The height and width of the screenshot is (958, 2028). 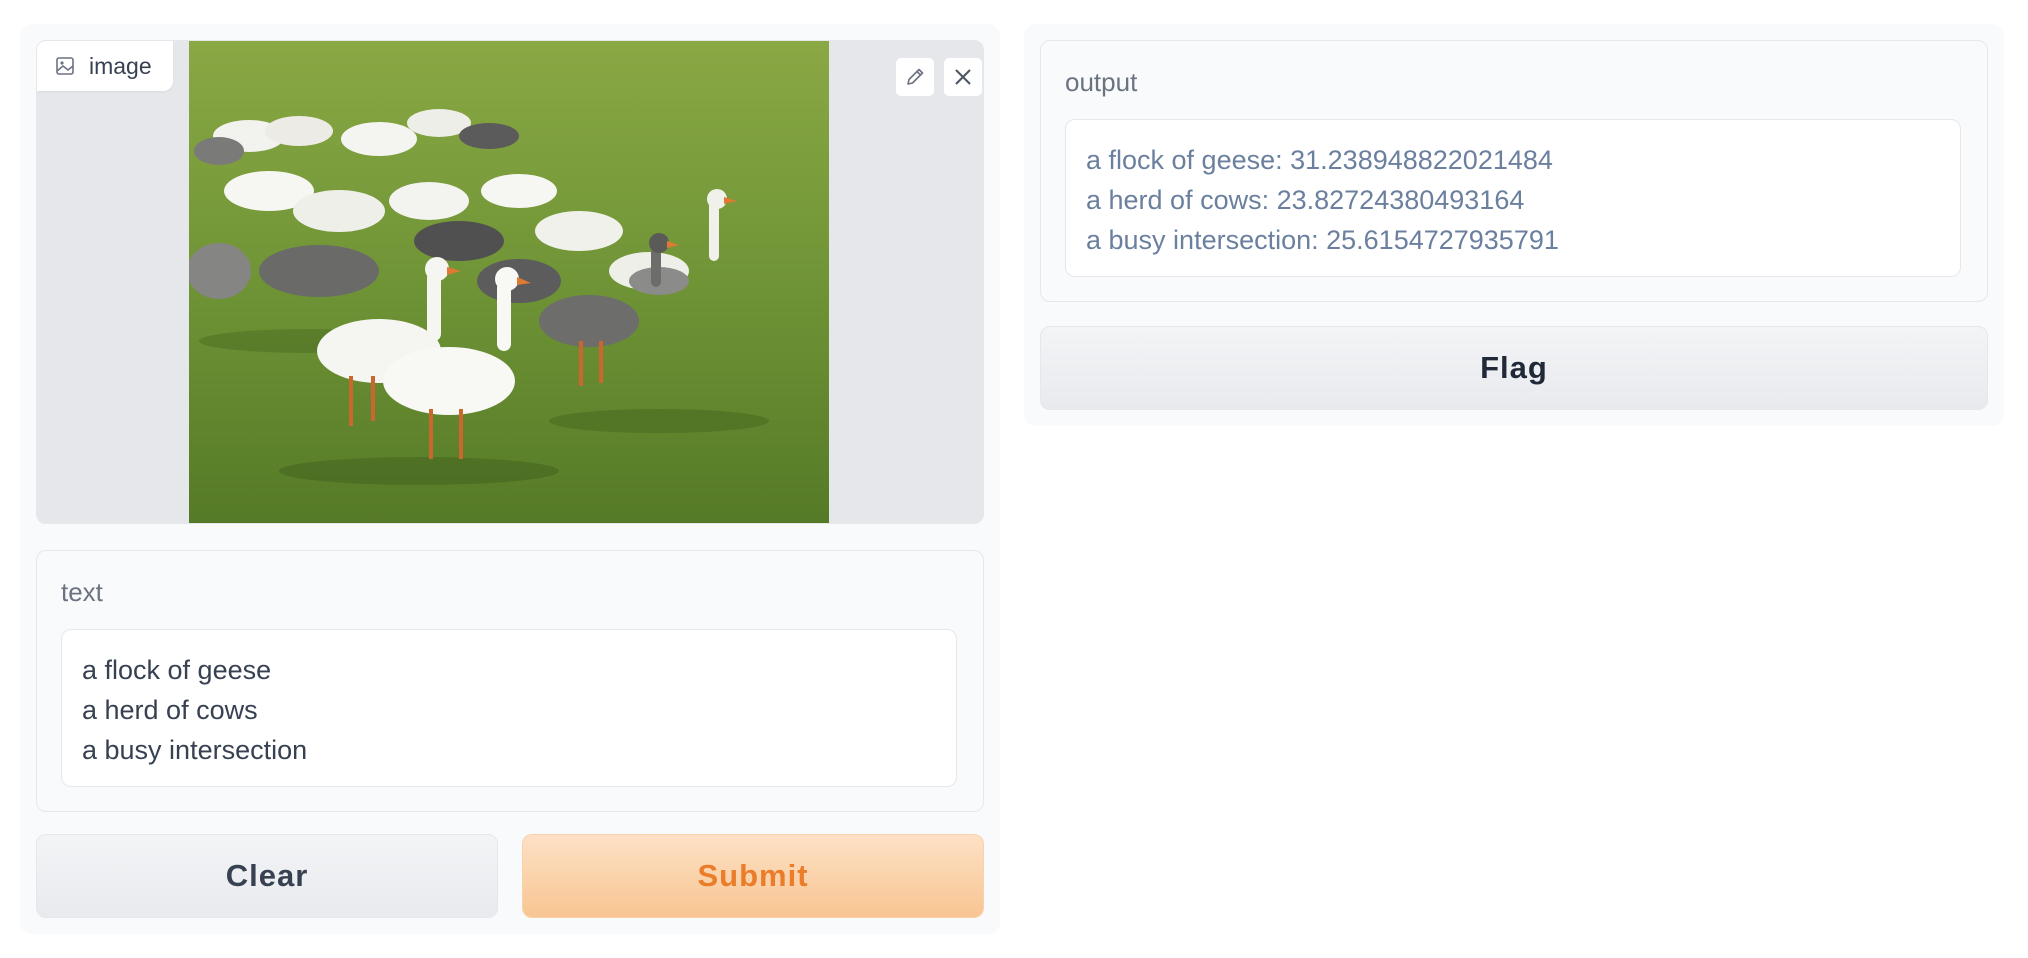 What do you see at coordinates (82, 592) in the screenshot?
I see `text-input-label: text` at bounding box center [82, 592].